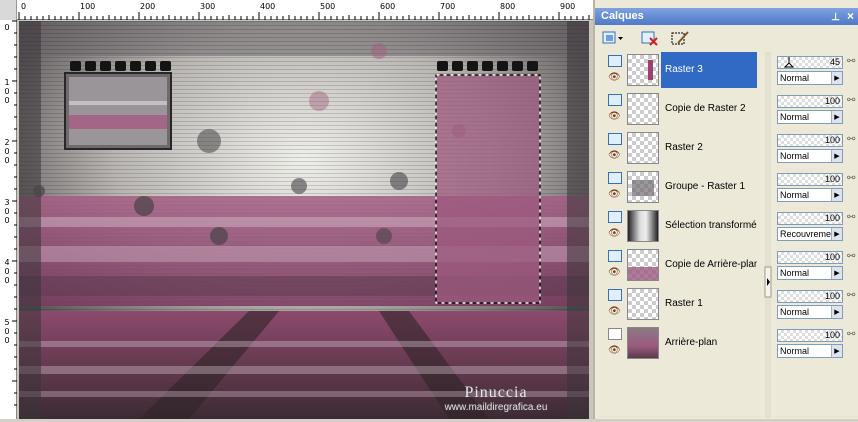 Image resolution: width=858 pixels, height=422 pixels. I want to click on layer-row: 👁 Copie de Arrière-plan, so click(683, 266).